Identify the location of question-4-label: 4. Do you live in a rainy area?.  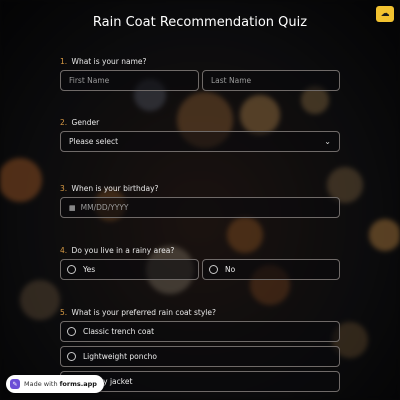
(117, 250).